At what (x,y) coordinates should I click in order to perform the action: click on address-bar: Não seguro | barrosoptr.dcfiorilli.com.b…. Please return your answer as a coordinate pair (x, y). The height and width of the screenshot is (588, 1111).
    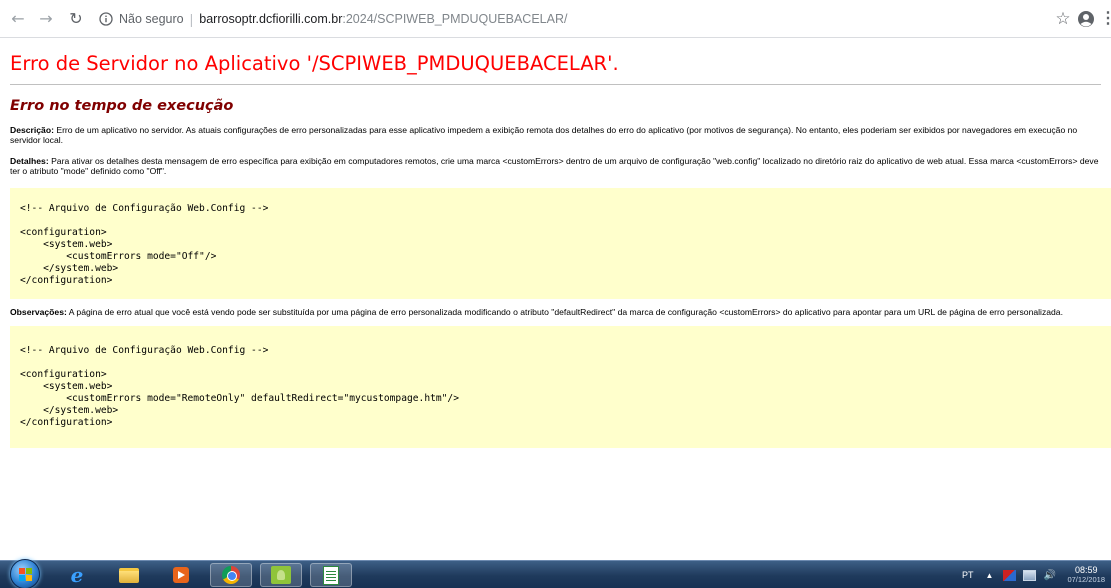
    Looking at the image, I should click on (558, 19).